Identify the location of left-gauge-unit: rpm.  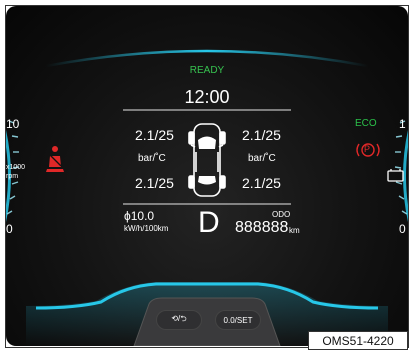
(12, 176).